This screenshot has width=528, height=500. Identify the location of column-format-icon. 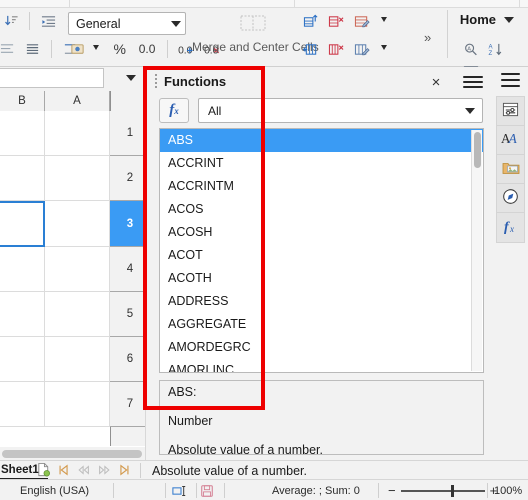
(362, 49).